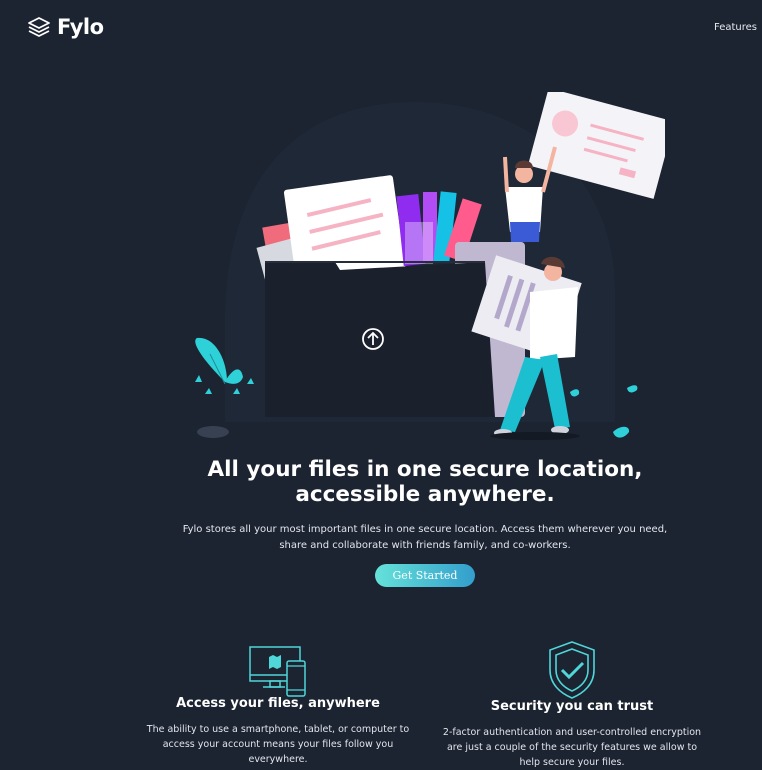 The height and width of the screenshot is (770, 762). Describe the element at coordinates (572, 762) in the screenshot. I see `feature-description-line: help secure your files.` at that location.